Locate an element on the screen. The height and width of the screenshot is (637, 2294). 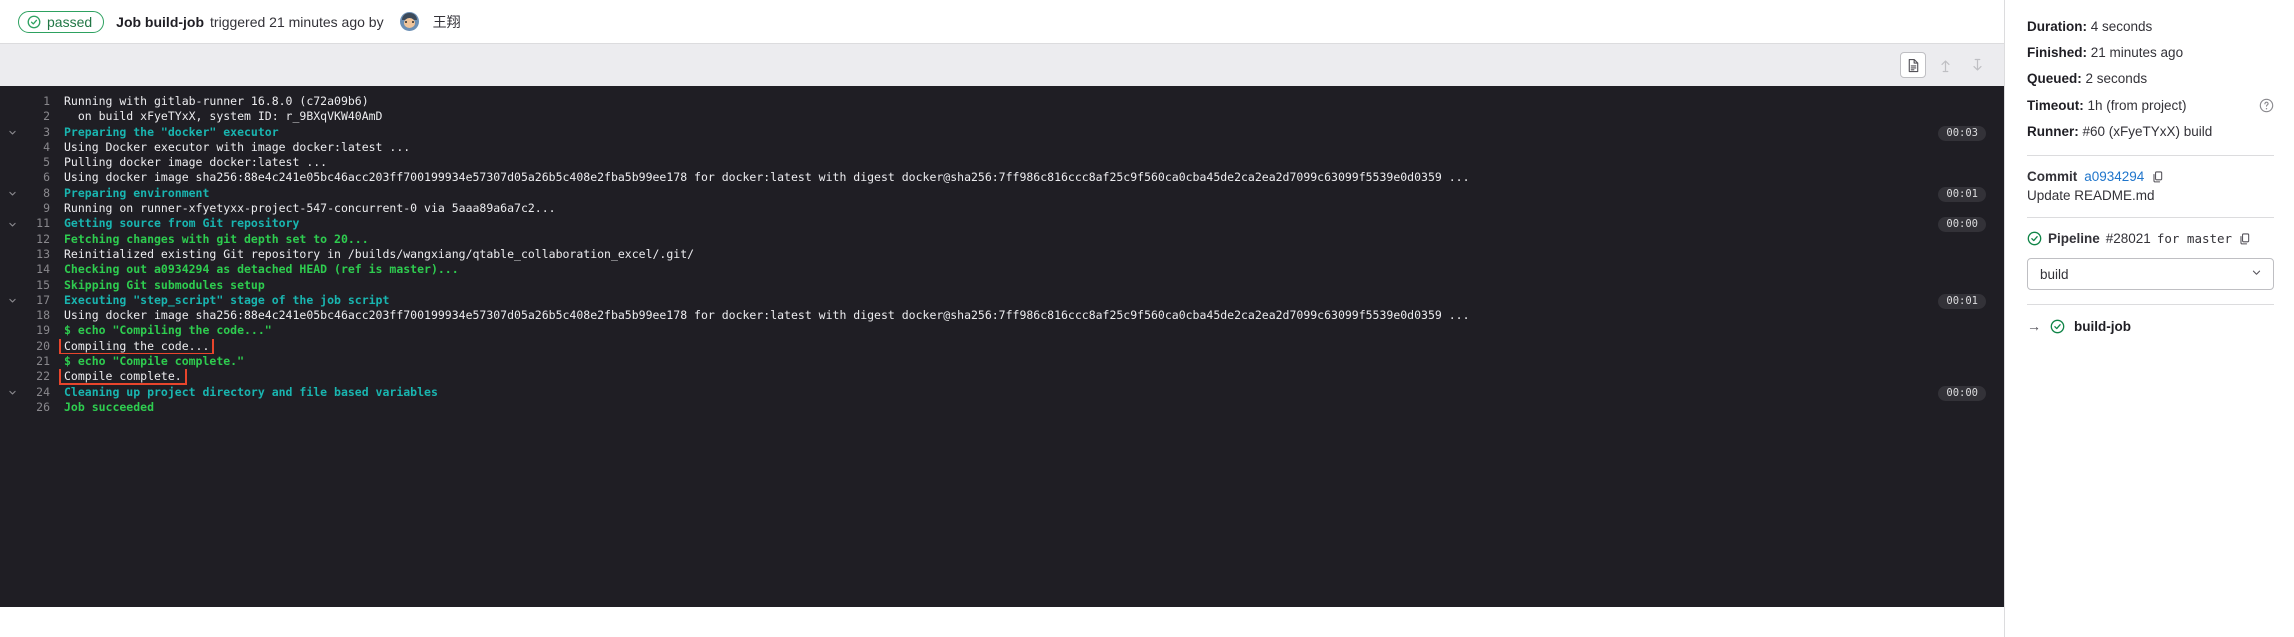
log-line-number: 3 is located at coordinates (46, 131).